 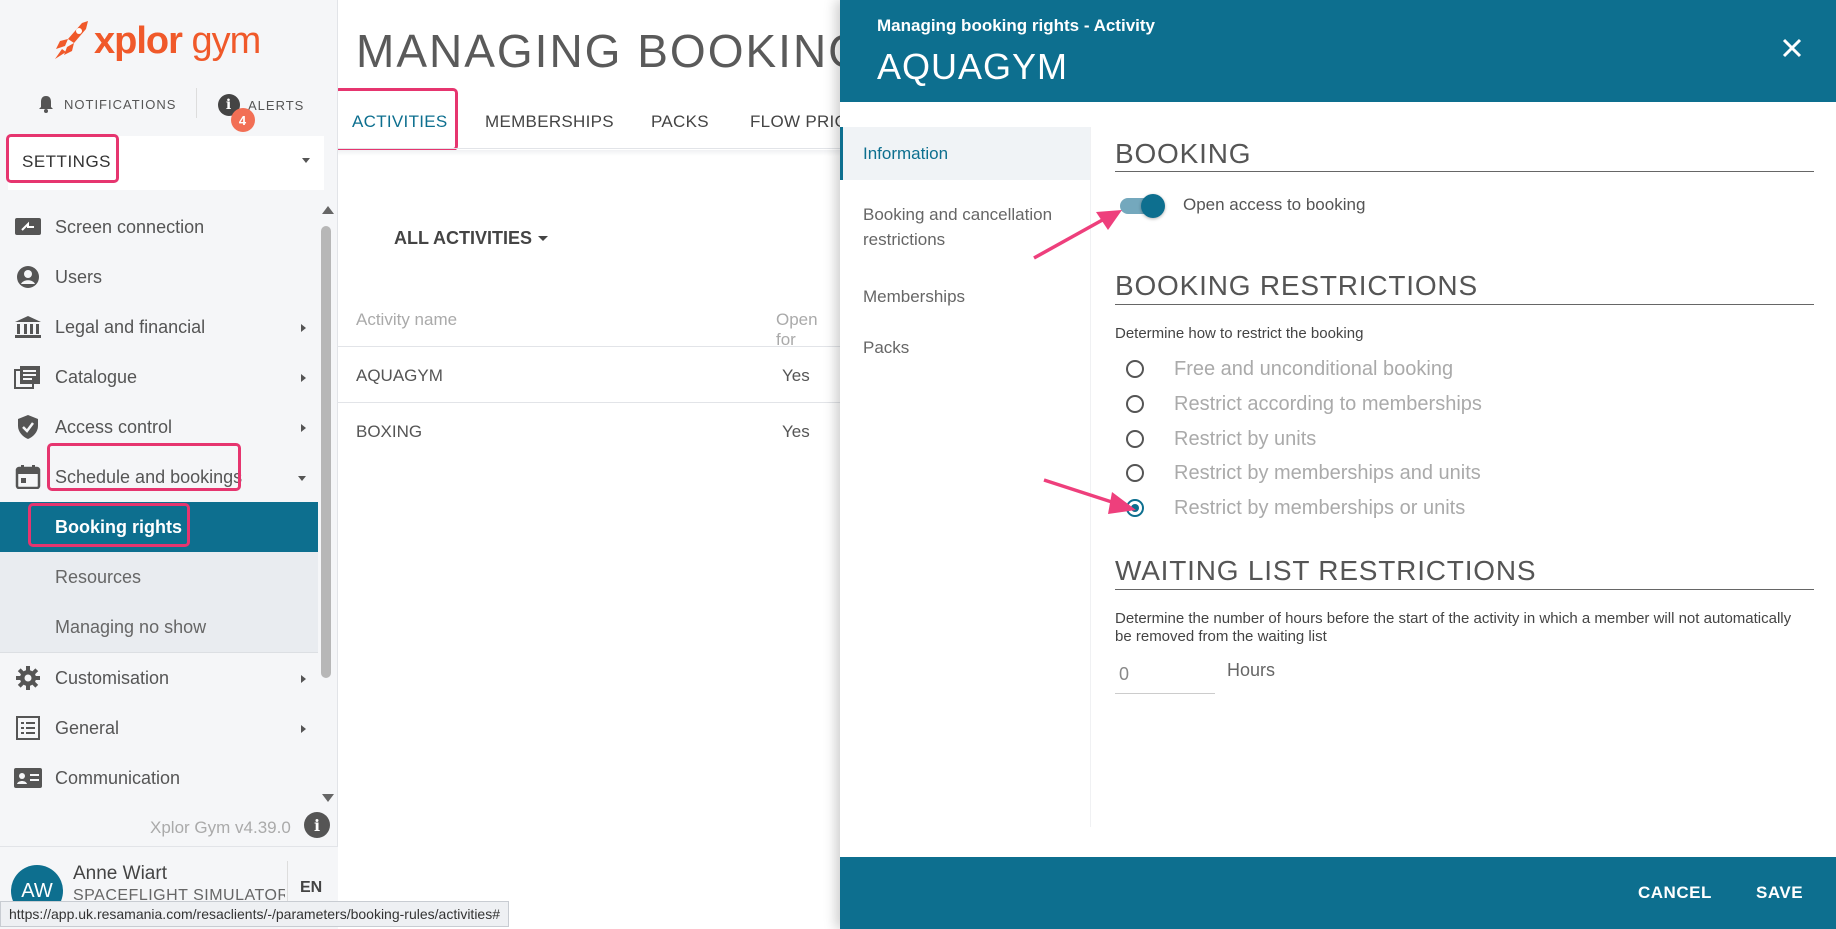 I want to click on panel-footer: CANCEL SAVE, so click(x=1338, y=893).